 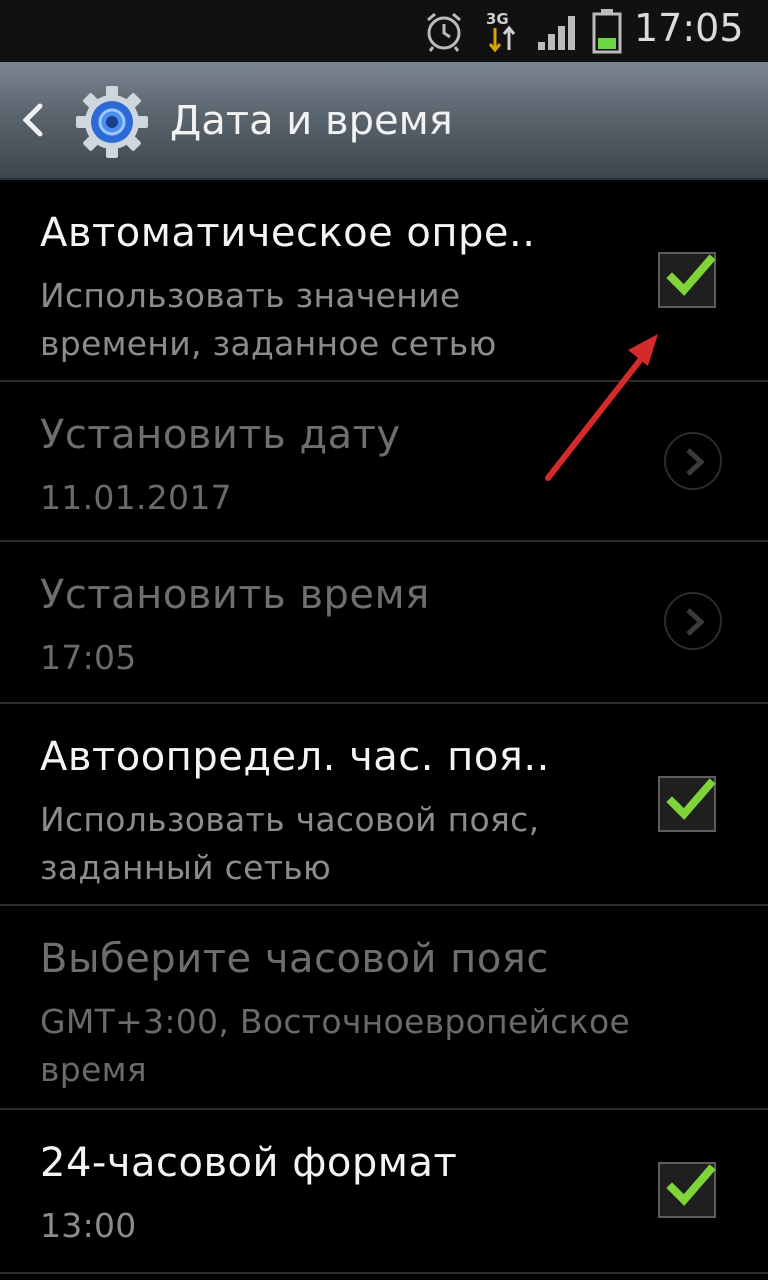 What do you see at coordinates (294, 959) in the screenshot?
I see `item-title: Выберите часовой пояс` at bounding box center [294, 959].